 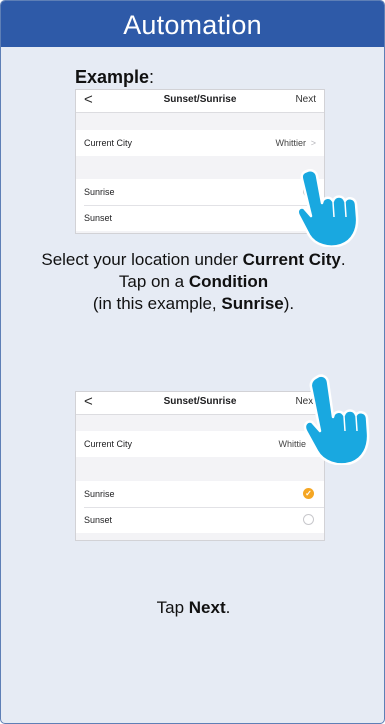 I want to click on section-header: Automation, so click(x=192, y=24).